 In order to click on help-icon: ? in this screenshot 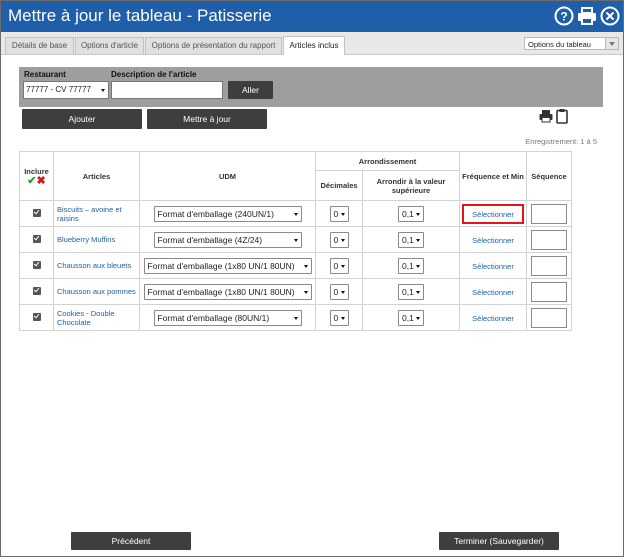, I will do `click(564, 16)`.